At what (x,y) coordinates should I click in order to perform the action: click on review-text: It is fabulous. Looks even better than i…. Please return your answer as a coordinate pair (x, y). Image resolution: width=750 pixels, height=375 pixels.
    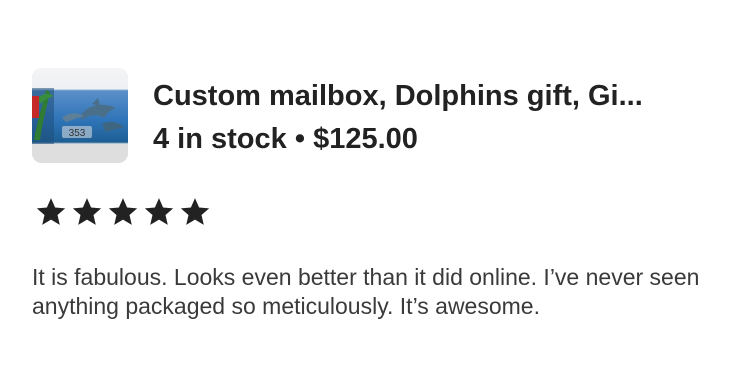
    Looking at the image, I should click on (366, 291).